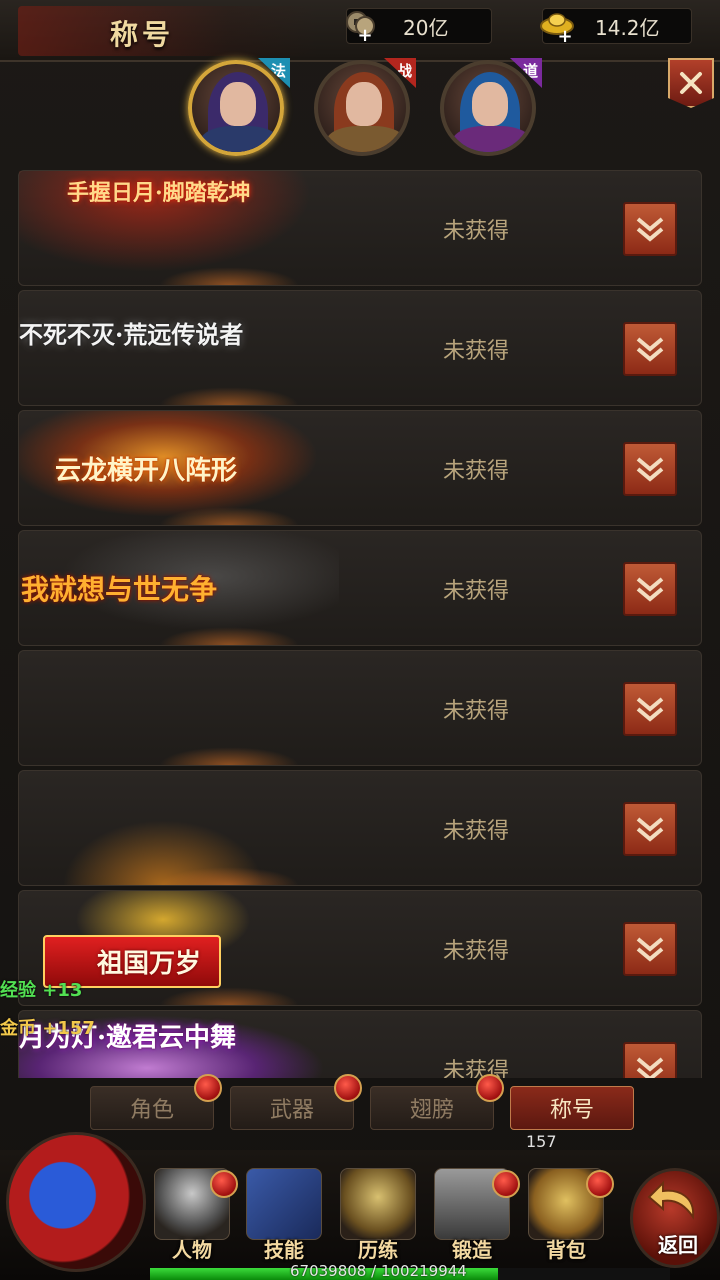  What do you see at coordinates (360, 228) in the screenshot?
I see `title-row: 手握日月·脚踏乾坤 未获得` at bounding box center [360, 228].